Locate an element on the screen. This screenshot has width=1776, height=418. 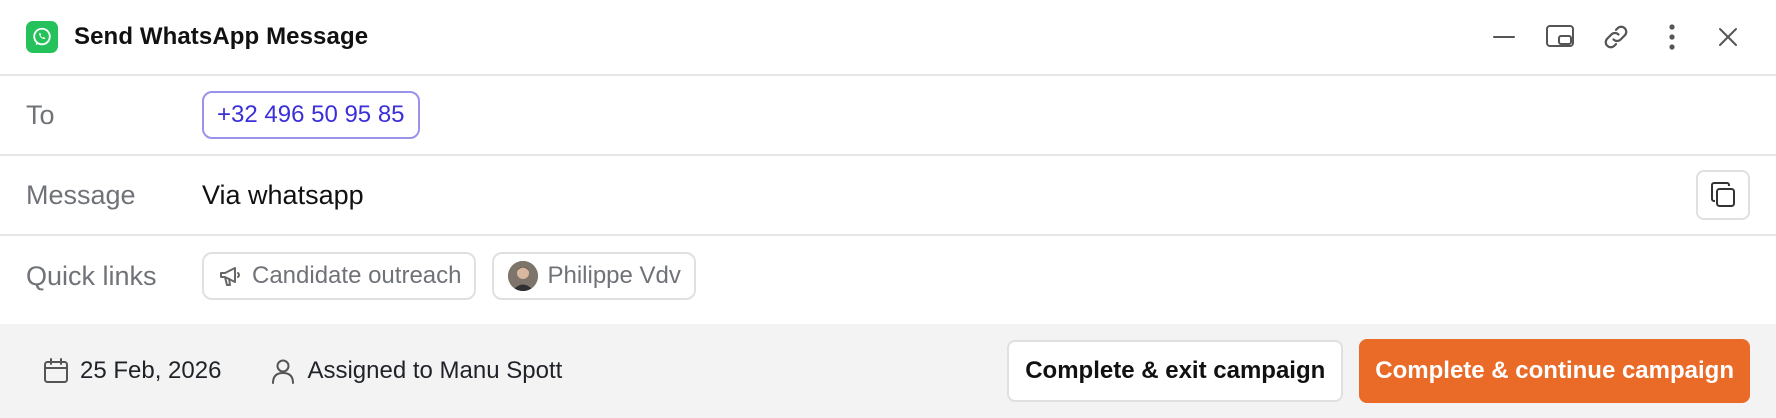
assignee-text: Assigned to Manu Spott is located at coordinates (435, 370).